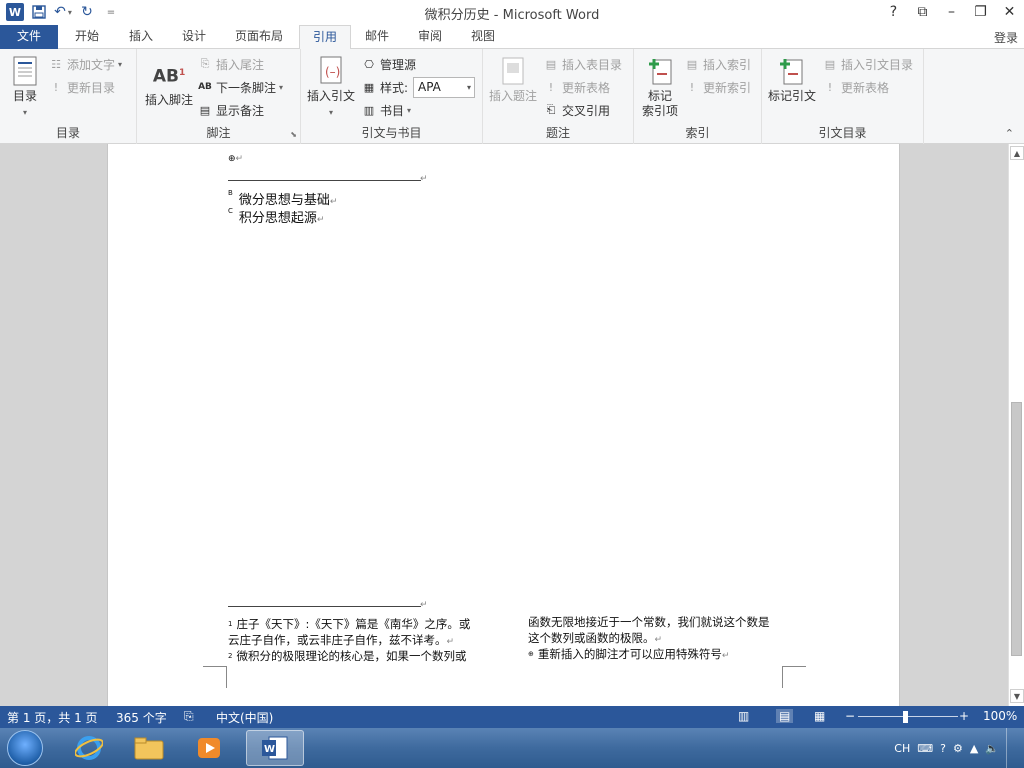  I want to click on tab-home: 开始, so click(87, 37).